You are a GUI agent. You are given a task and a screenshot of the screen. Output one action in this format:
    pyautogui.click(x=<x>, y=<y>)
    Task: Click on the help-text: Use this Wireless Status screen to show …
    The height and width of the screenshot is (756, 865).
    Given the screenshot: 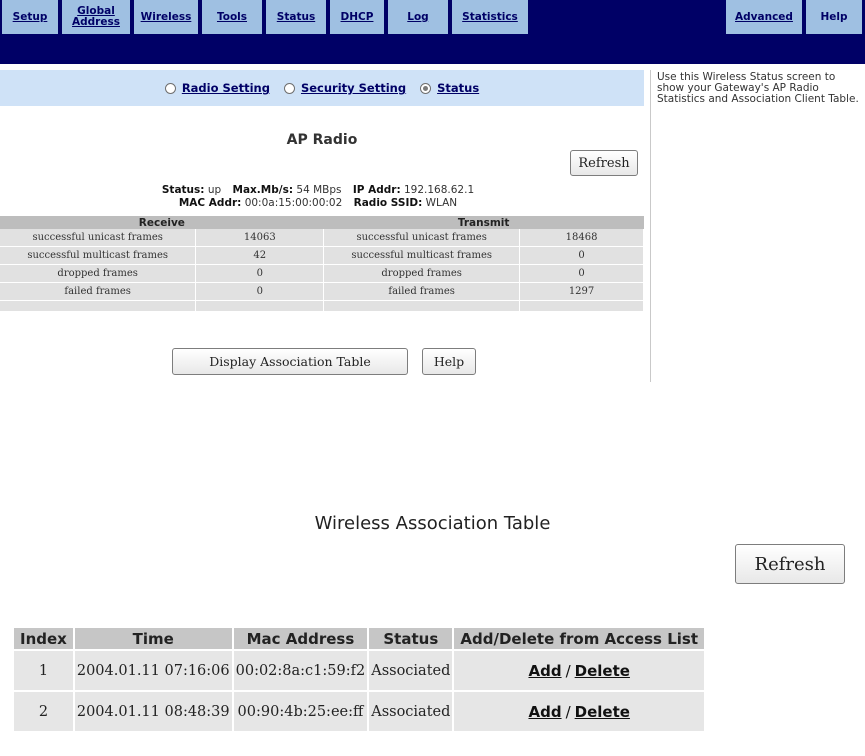 What is the action you would take?
    pyautogui.click(x=758, y=88)
    